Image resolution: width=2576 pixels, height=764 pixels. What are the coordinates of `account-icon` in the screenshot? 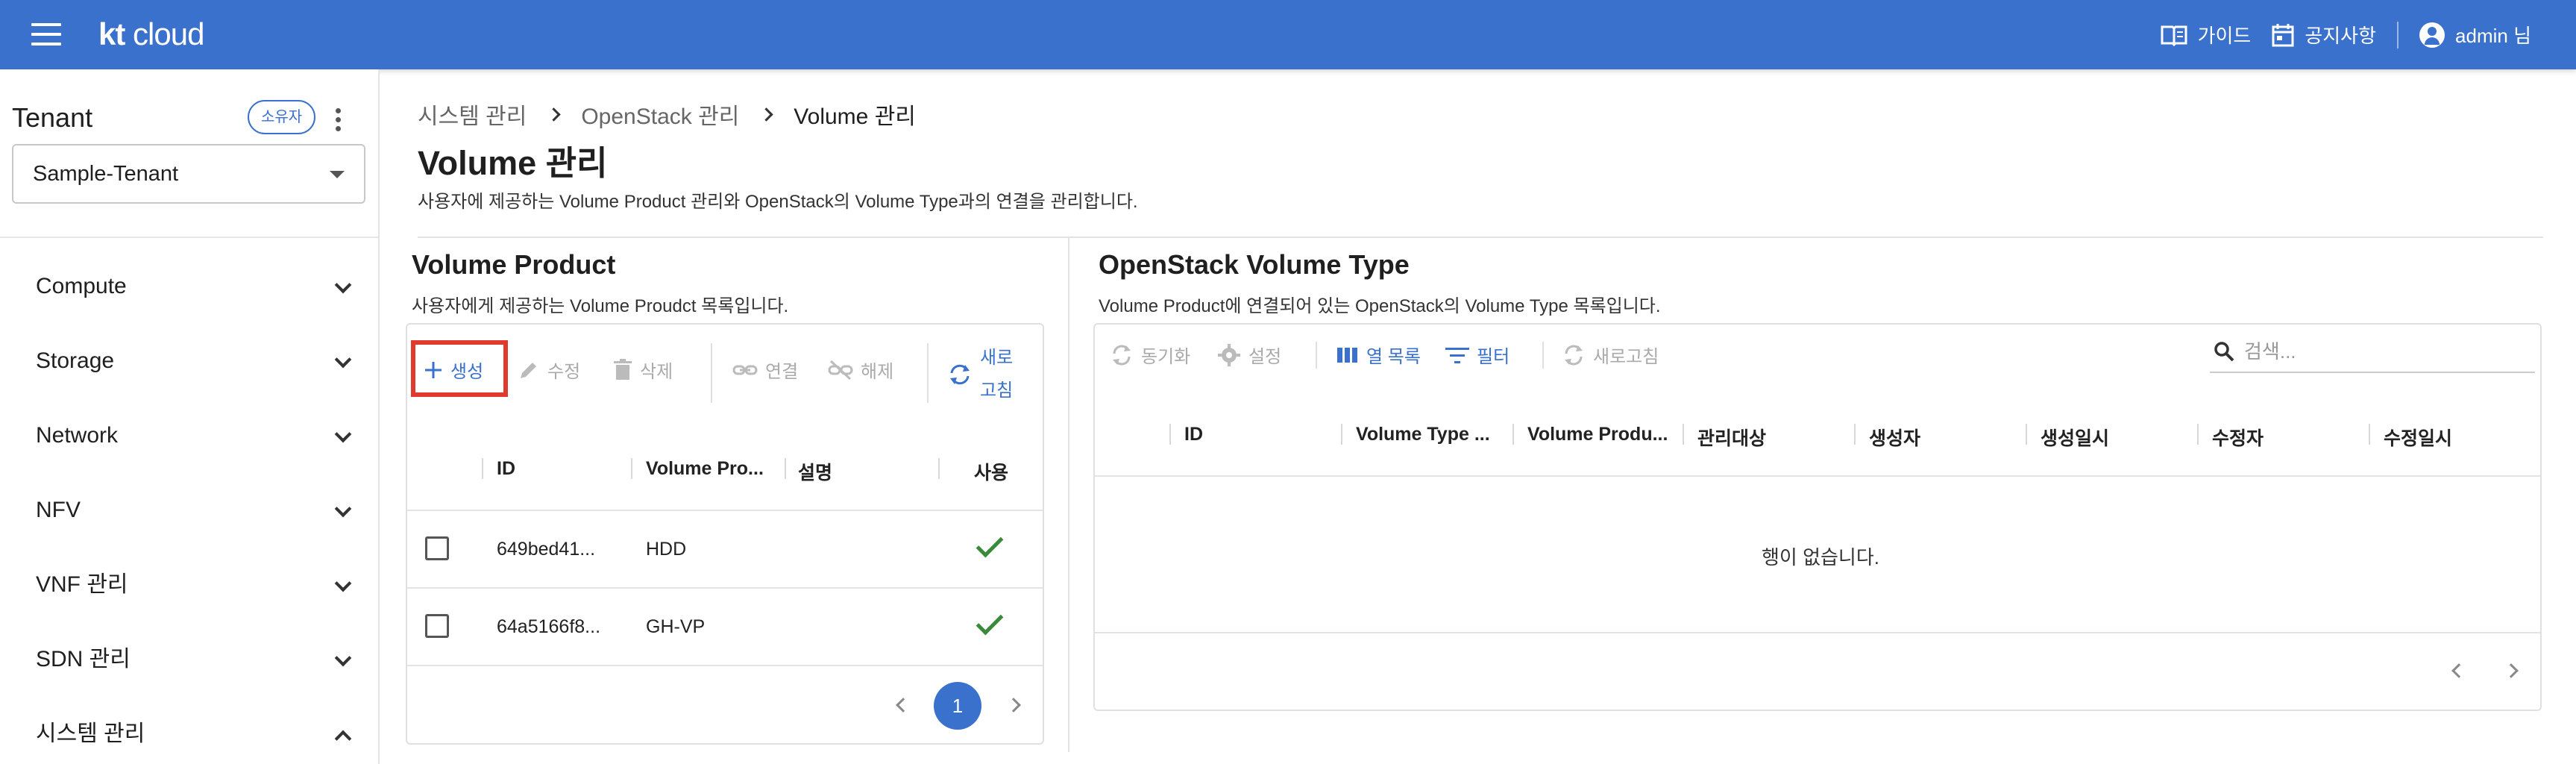 It's located at (2432, 35).